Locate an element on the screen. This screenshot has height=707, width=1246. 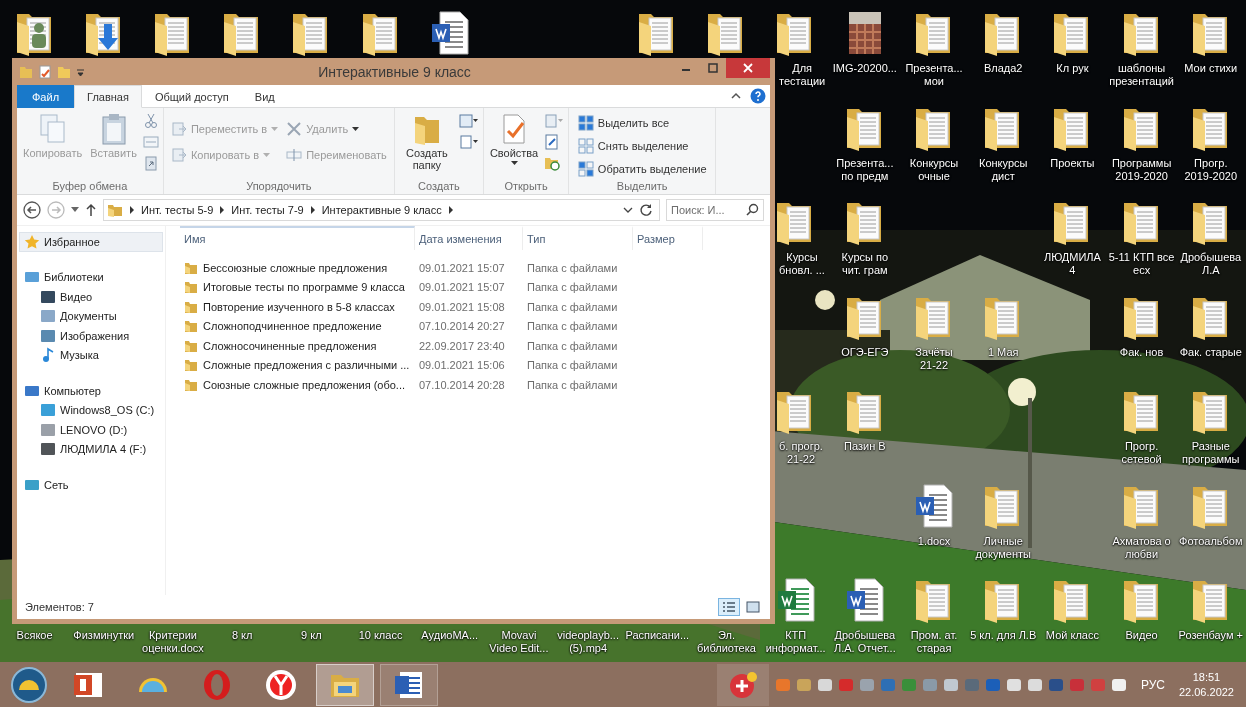
address-bar: Инт. тесты 5-9 Инт. тесты 7-9 Интерактивные 9 класс is located at coordinates (381, 210).